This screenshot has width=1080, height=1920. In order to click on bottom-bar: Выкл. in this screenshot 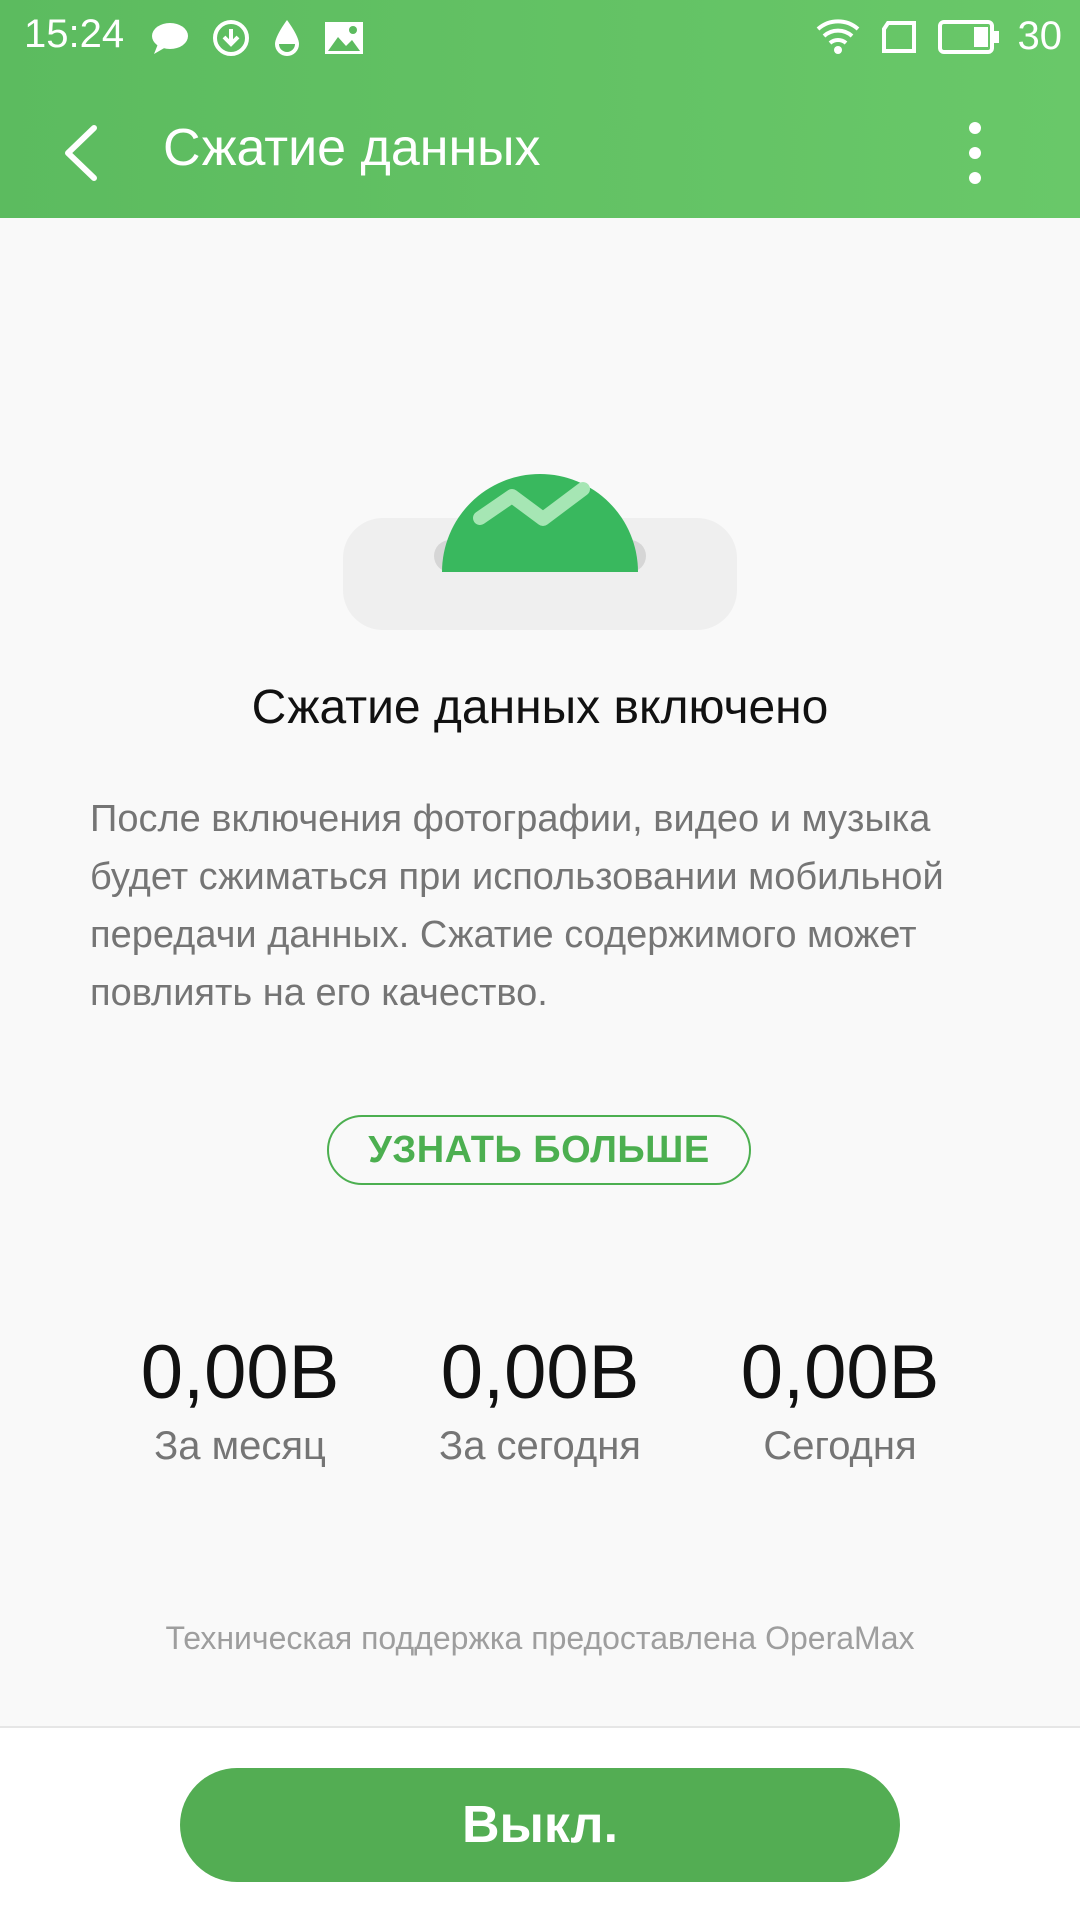, I will do `click(540, 1823)`.